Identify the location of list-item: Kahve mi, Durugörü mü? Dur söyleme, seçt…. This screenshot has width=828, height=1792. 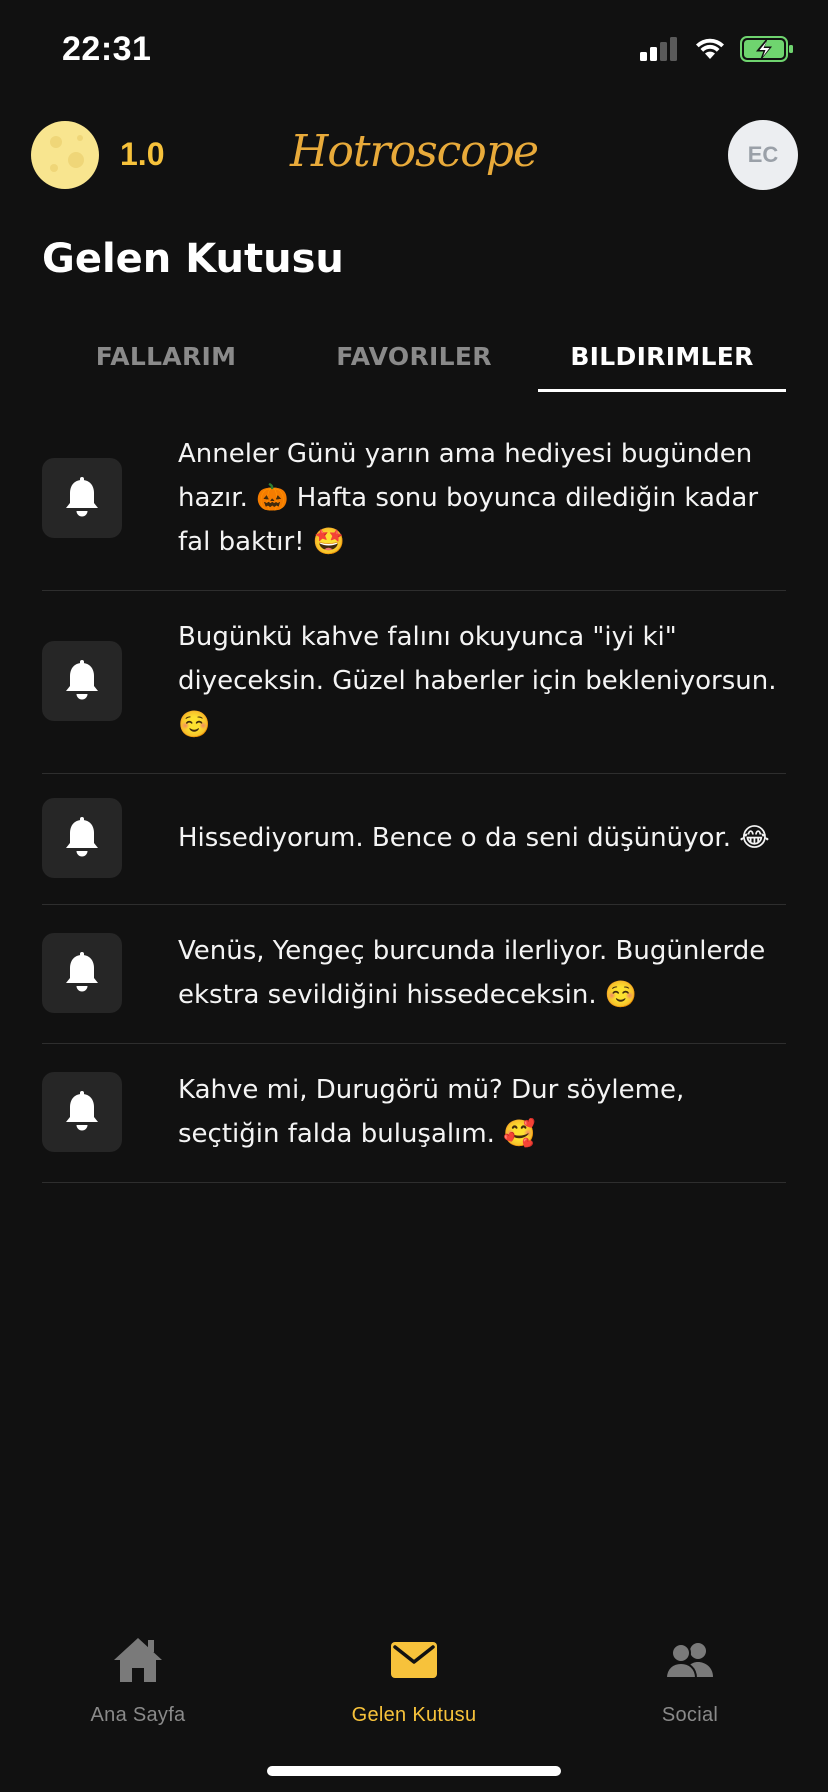
(414, 1113).